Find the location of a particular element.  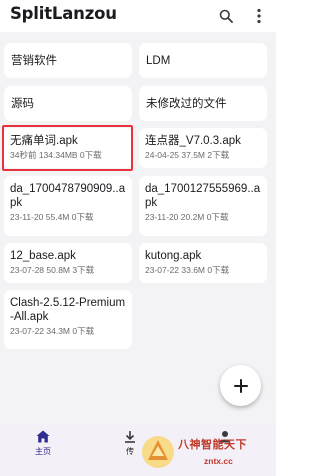

file-meta: 23-07-22 33.6M 0下载 is located at coordinates (187, 270).